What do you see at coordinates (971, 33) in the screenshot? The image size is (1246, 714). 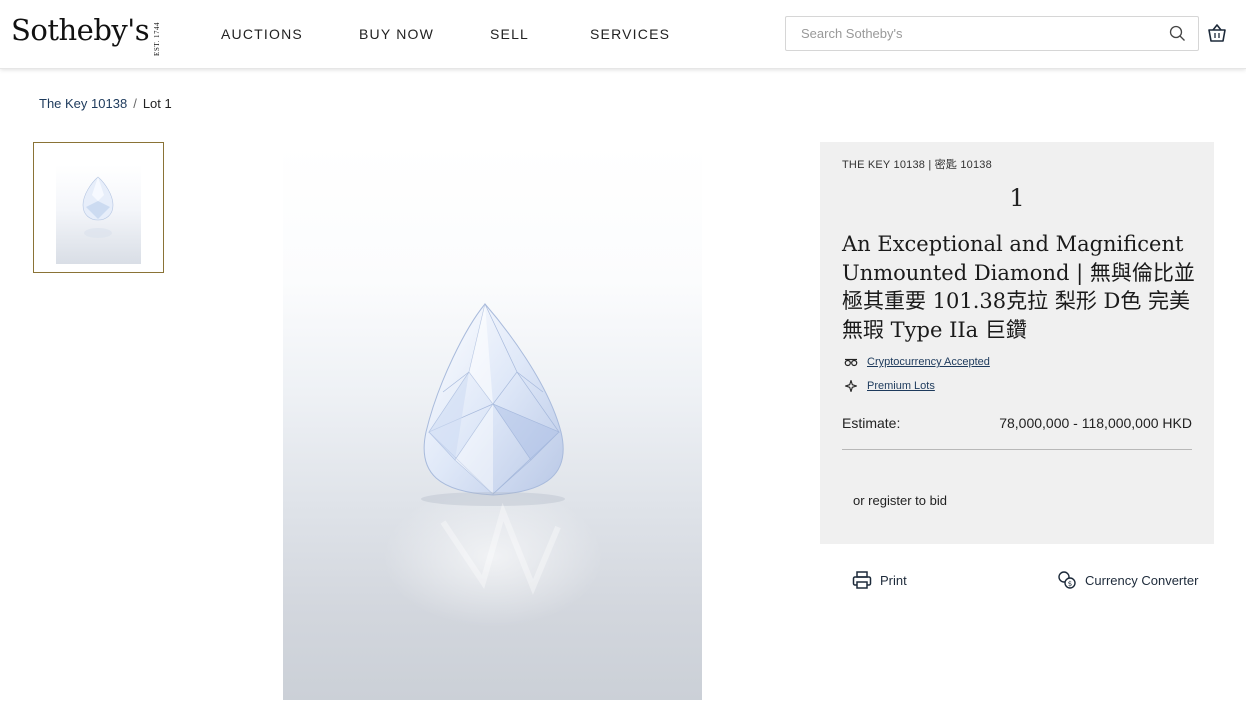 I see `search-input` at bounding box center [971, 33].